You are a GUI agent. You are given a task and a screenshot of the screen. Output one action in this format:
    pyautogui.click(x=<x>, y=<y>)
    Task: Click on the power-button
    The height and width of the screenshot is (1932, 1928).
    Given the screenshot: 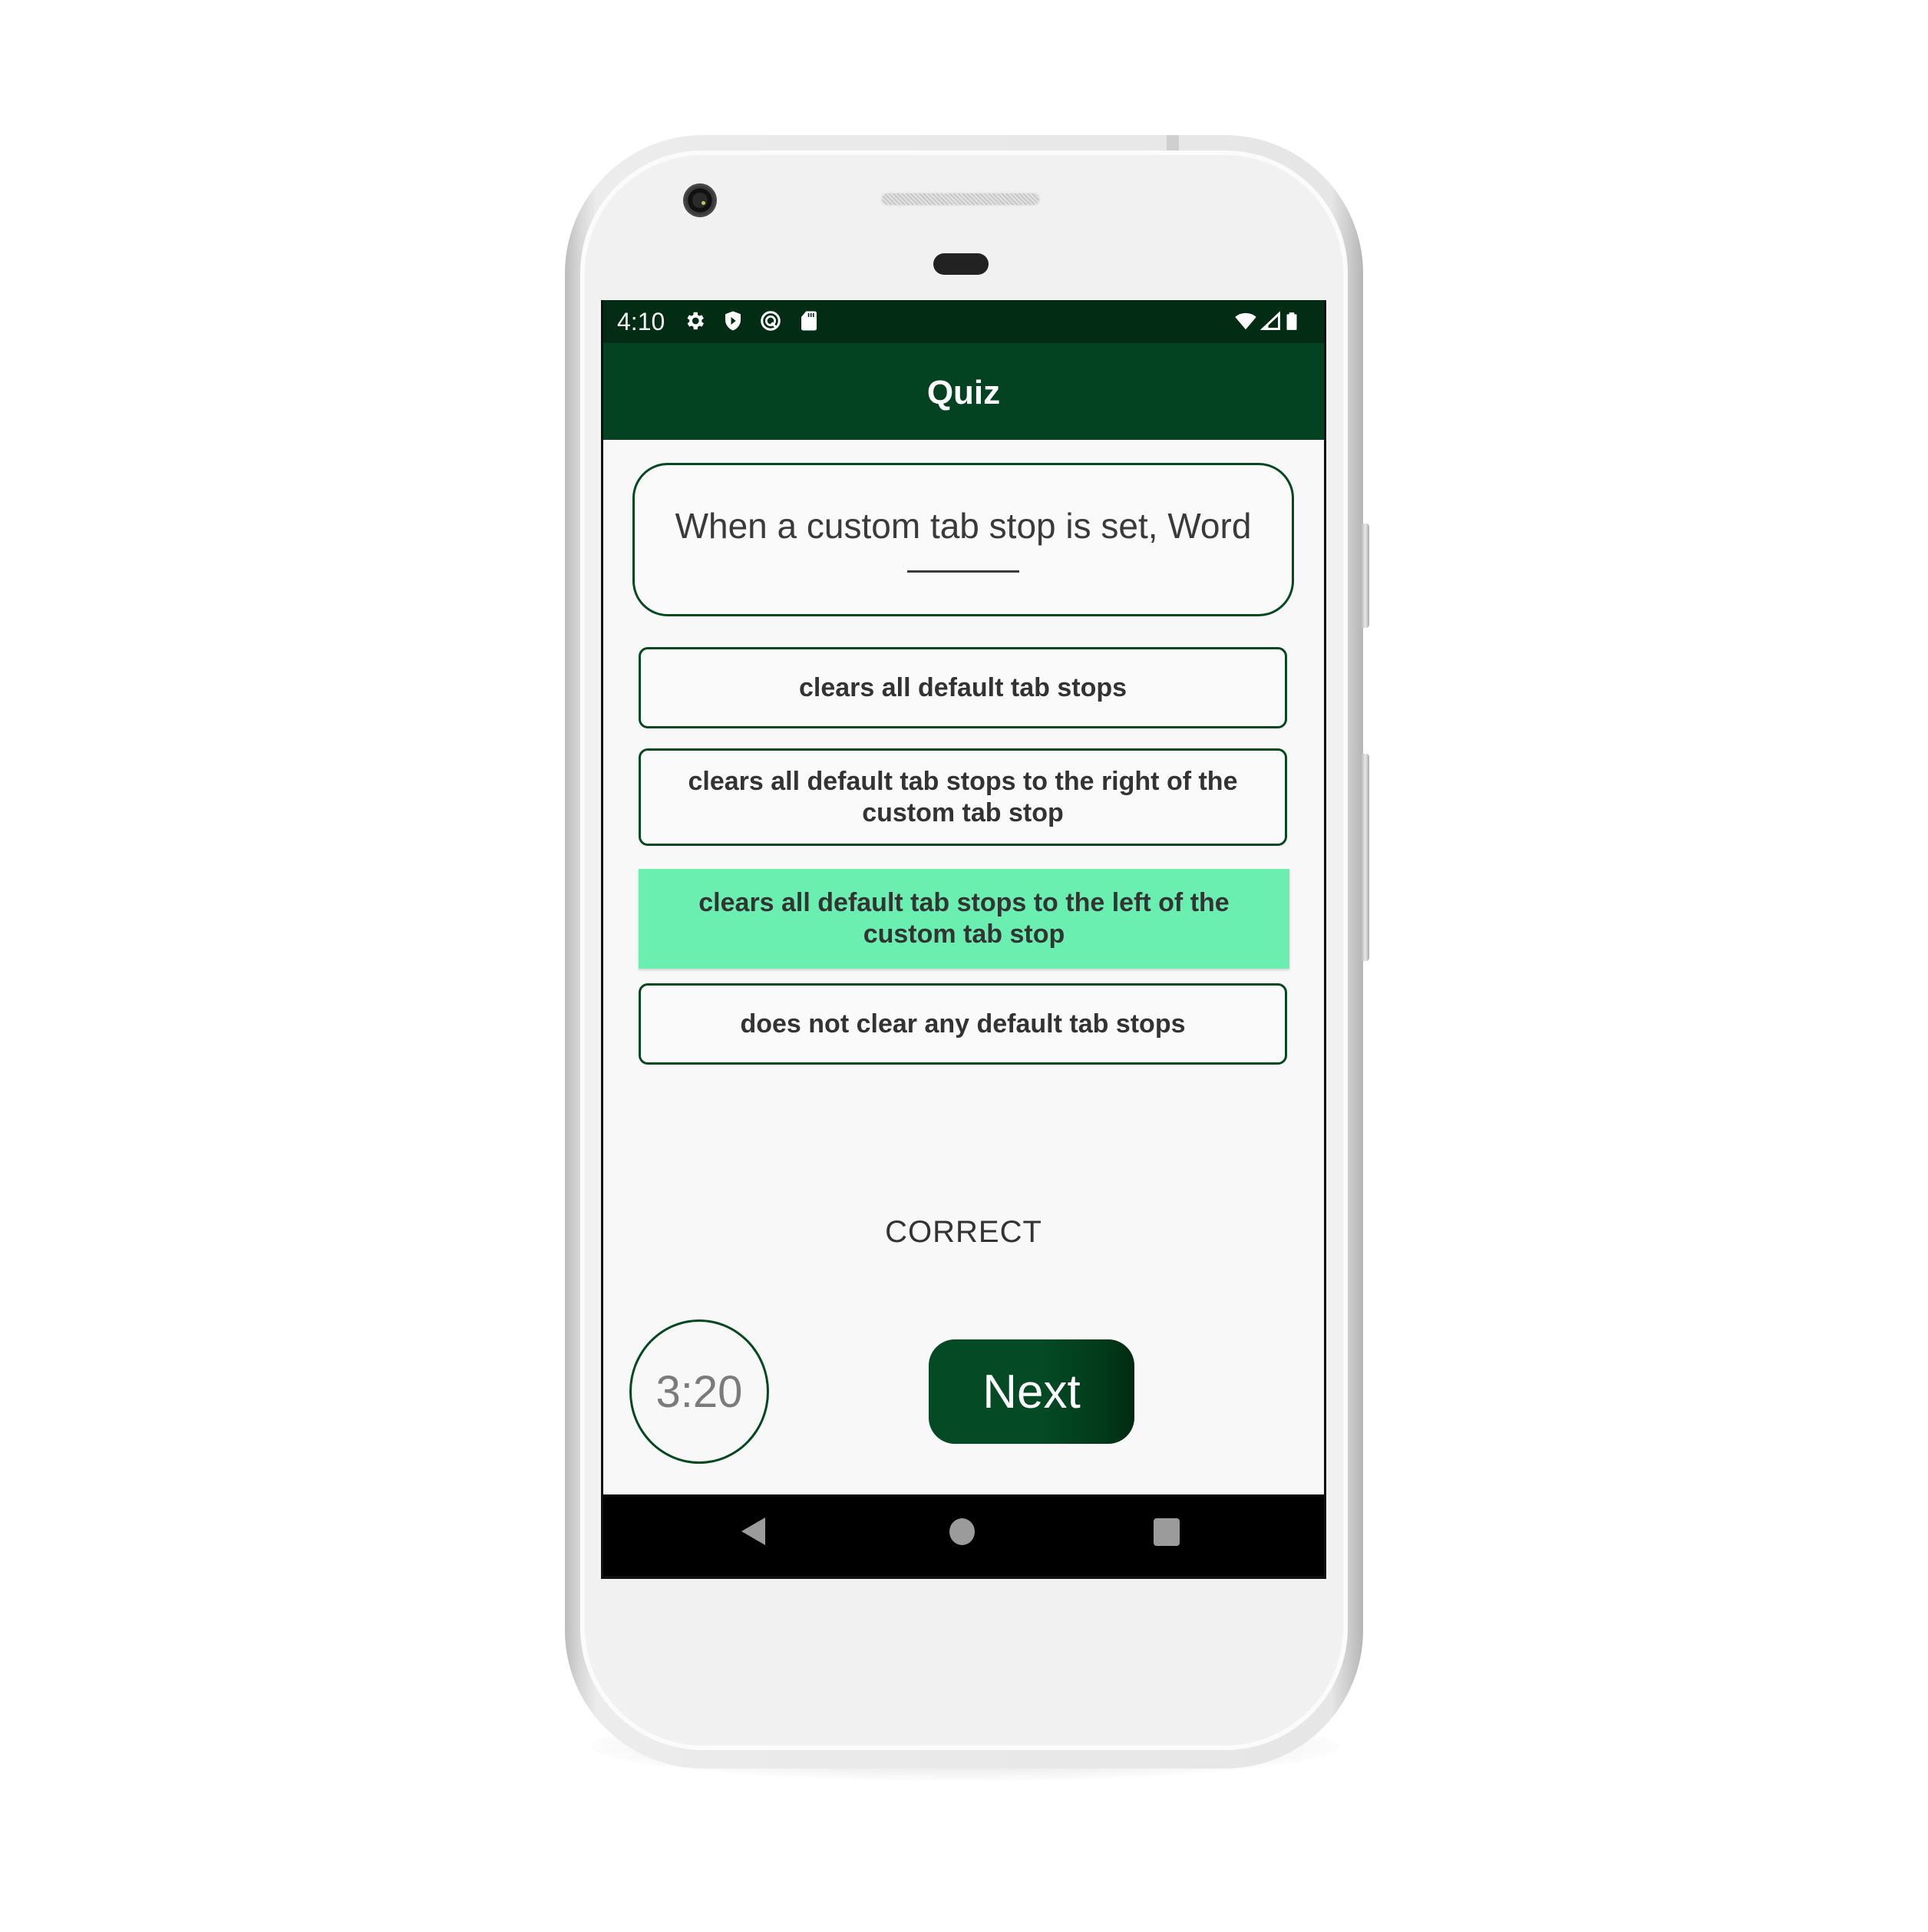 What is the action you would take?
    pyautogui.click(x=1366, y=857)
    